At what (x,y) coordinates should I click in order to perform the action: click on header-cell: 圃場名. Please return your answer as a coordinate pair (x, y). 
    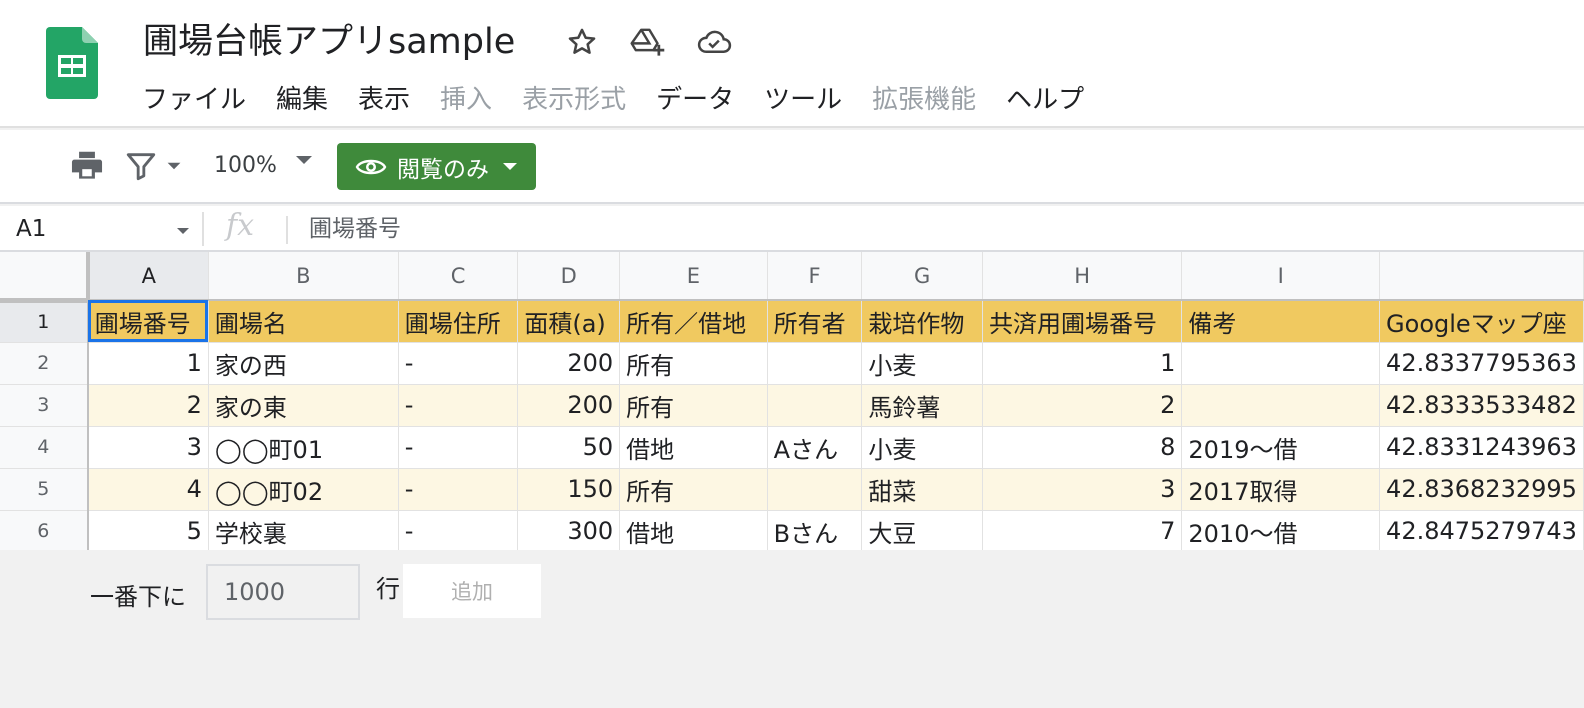
    Looking at the image, I should click on (303, 321).